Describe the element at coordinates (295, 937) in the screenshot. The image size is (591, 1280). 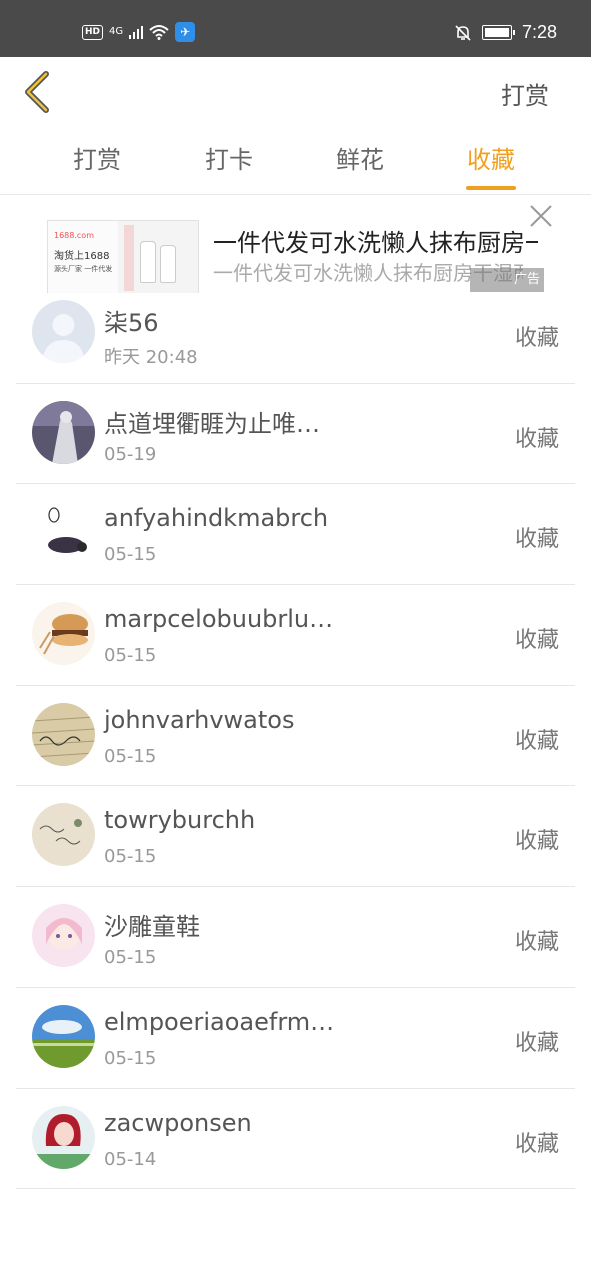
I see `list-item: 沙雕童鞋 05-15 收藏` at that location.